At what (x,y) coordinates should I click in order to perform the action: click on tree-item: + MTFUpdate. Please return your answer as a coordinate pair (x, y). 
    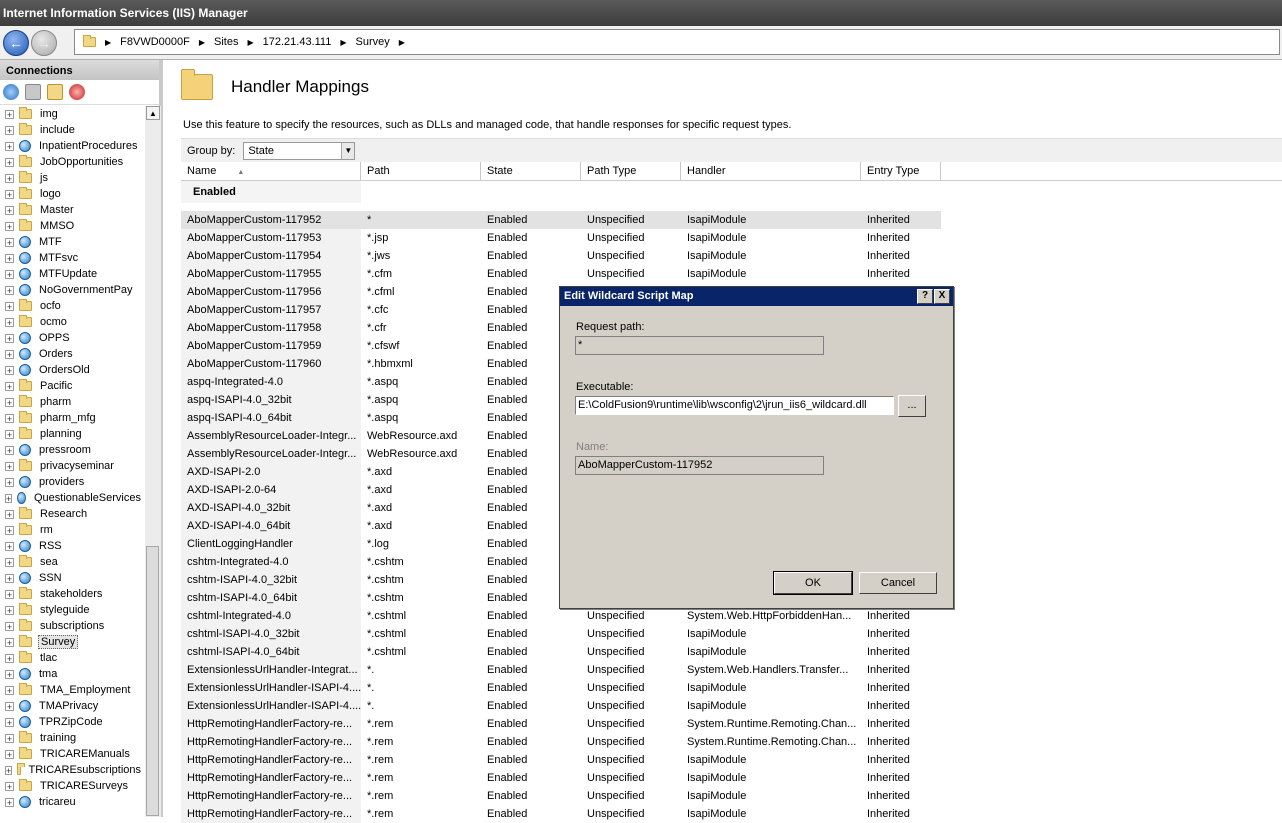
    Looking at the image, I should click on (71, 274).